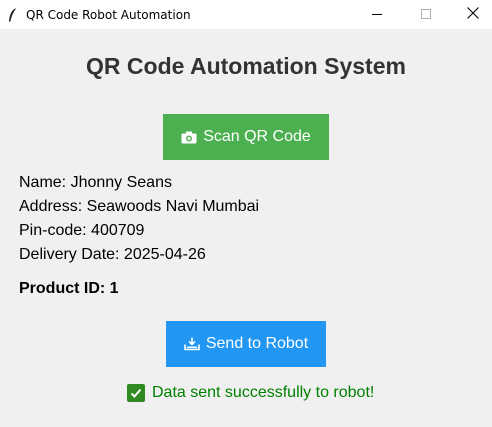 This screenshot has height=427, width=492. Describe the element at coordinates (246, 66) in the screenshot. I see `page-title: QR Code Automation System` at that location.